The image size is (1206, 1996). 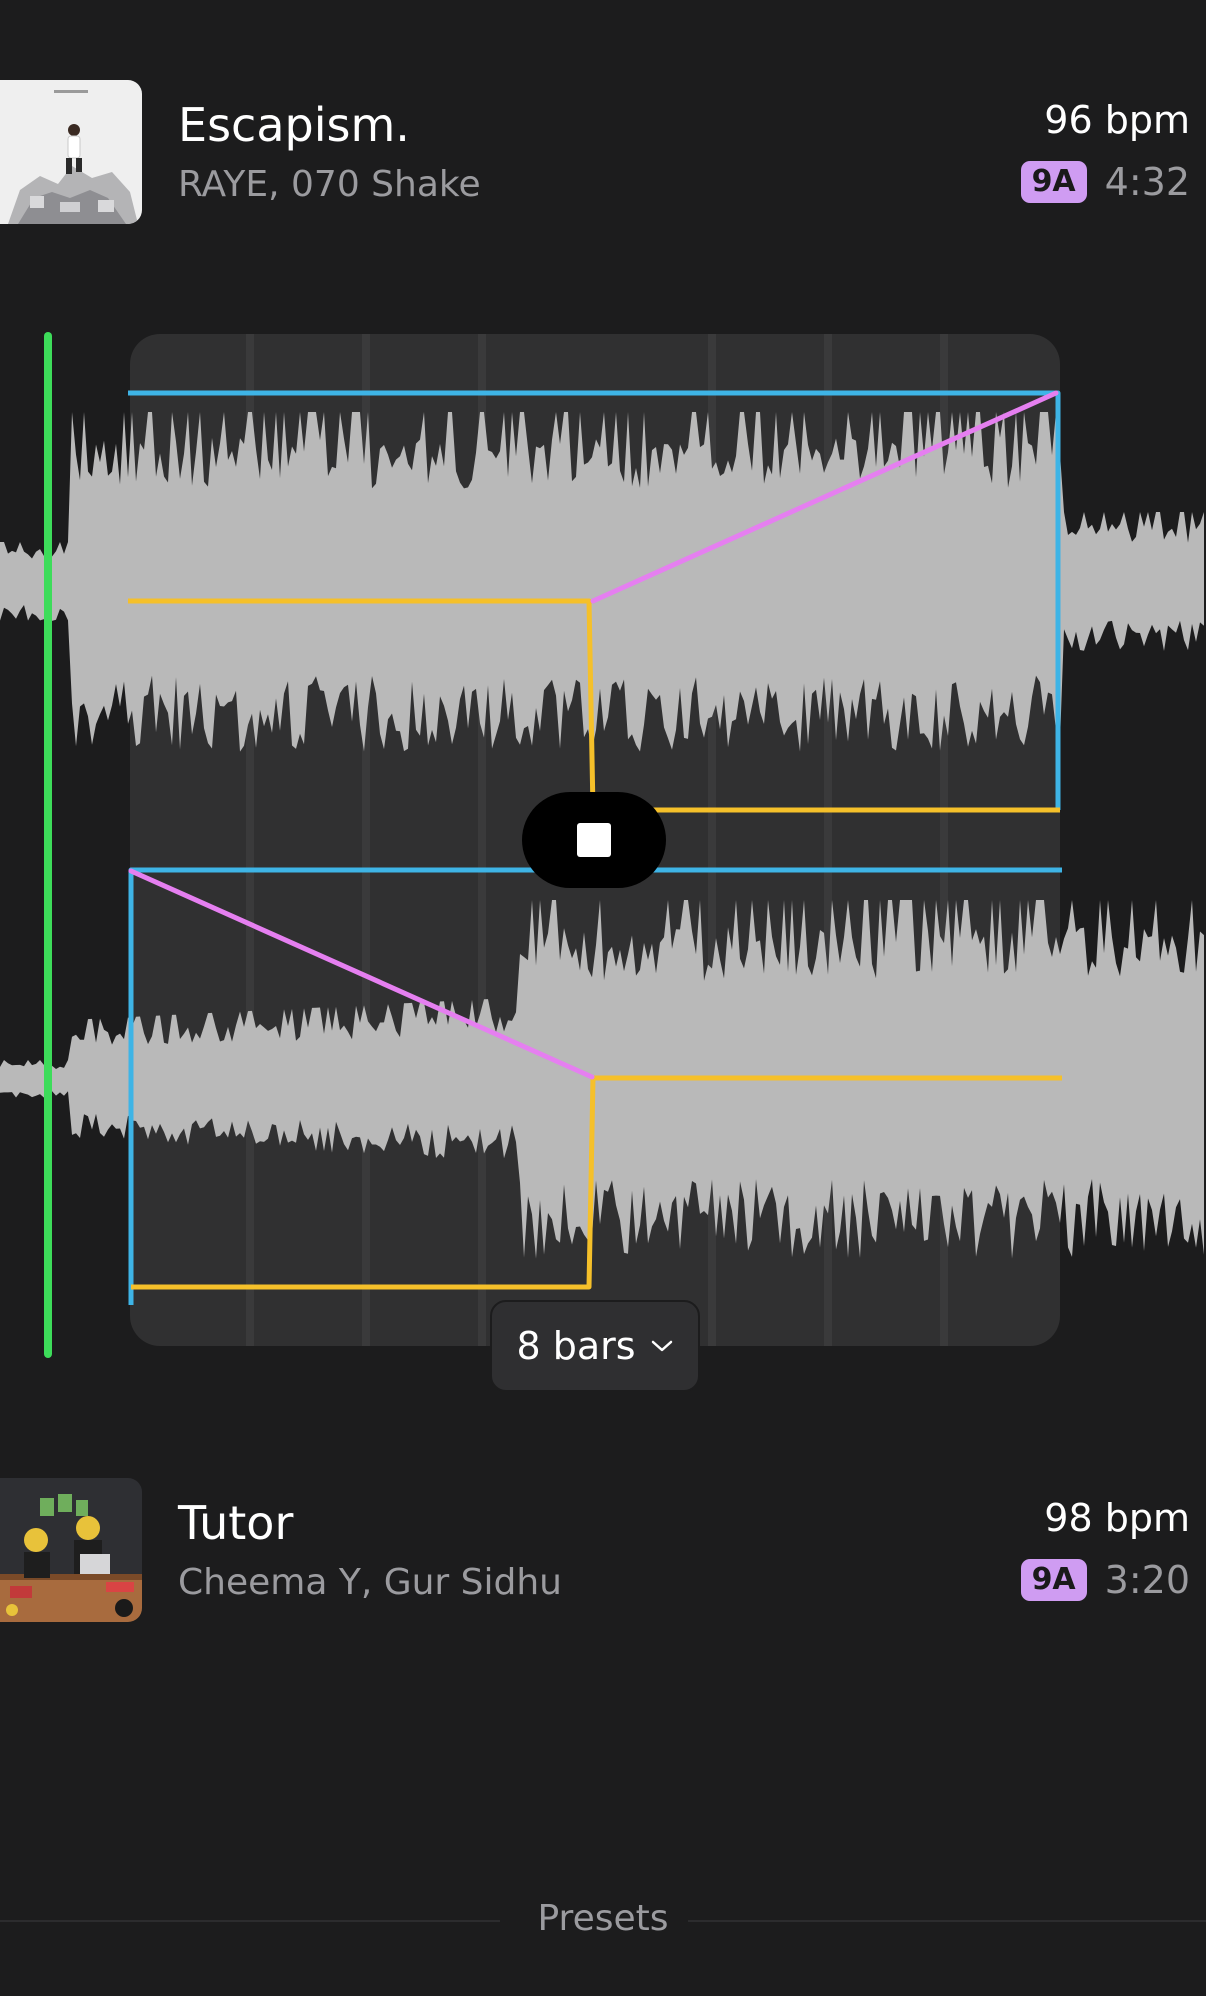 I want to click on stop-button, so click(x=594, y=840).